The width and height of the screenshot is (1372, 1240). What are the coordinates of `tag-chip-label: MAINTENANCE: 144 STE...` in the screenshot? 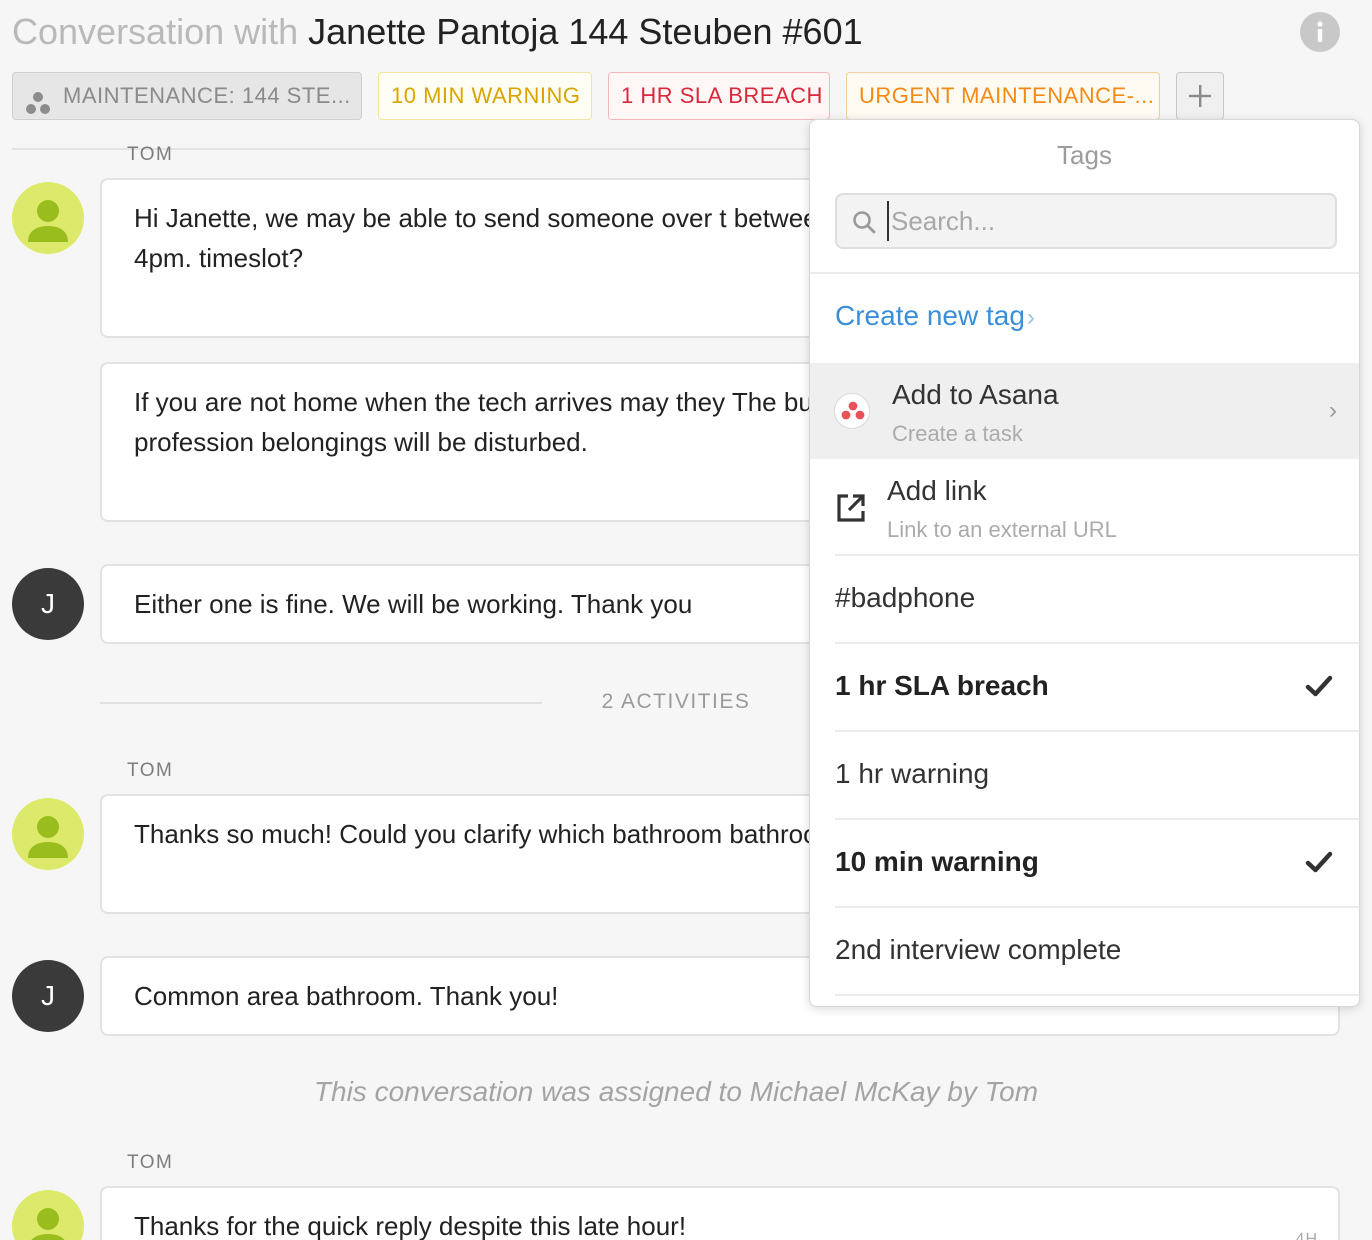 It's located at (207, 95).